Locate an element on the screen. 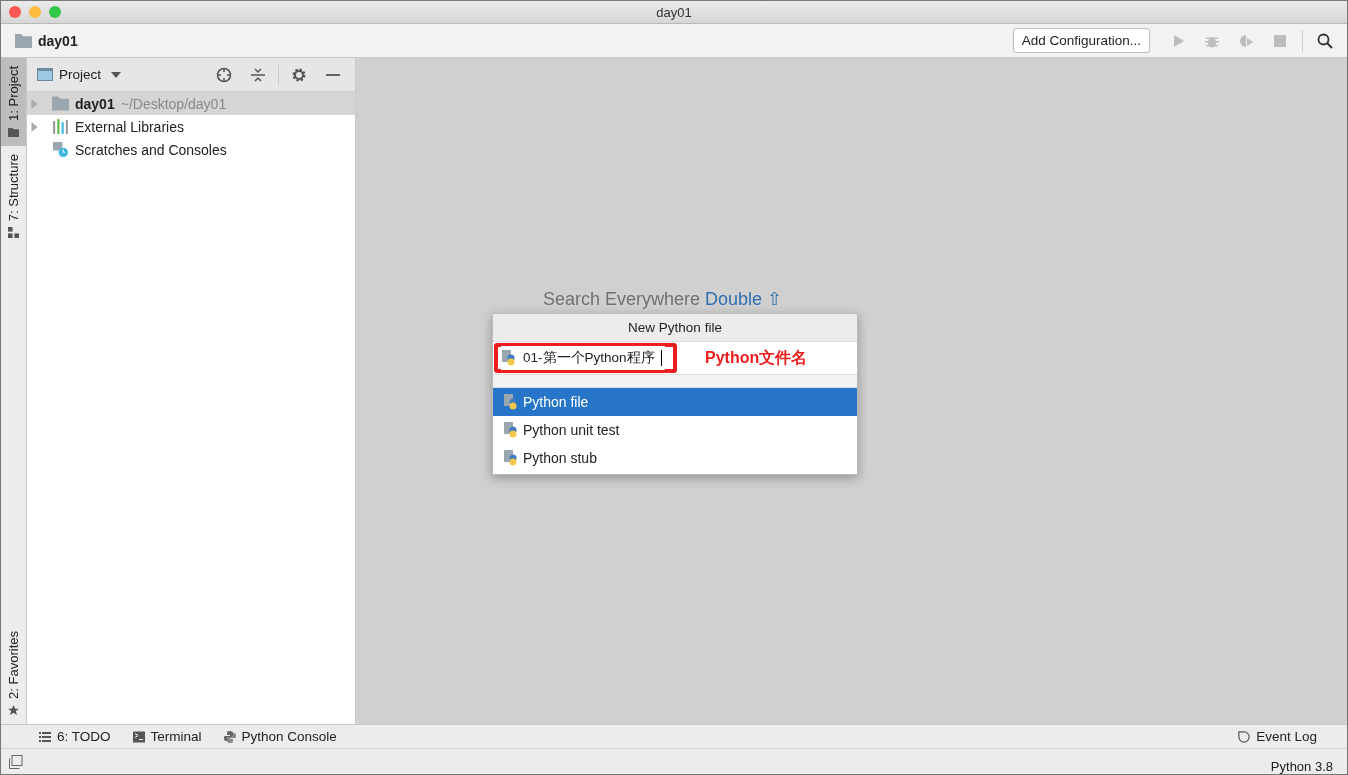 This screenshot has width=1348, height=775. tool-window-tab: Python Console is located at coordinates (280, 736).